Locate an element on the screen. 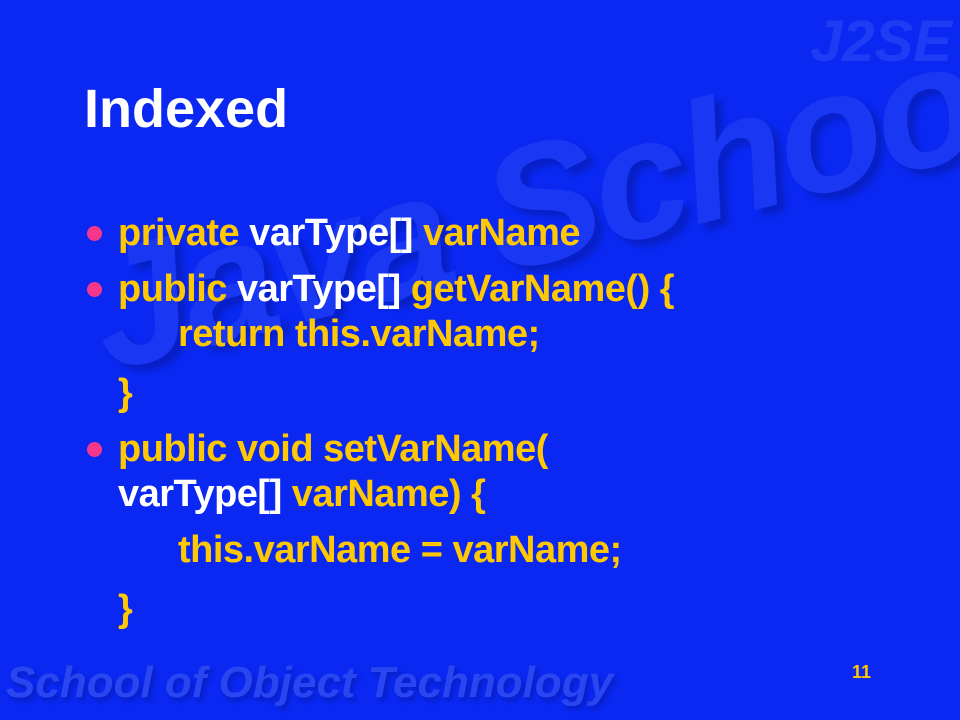 The image size is (960, 720). keyword: private is located at coordinates (179, 233).